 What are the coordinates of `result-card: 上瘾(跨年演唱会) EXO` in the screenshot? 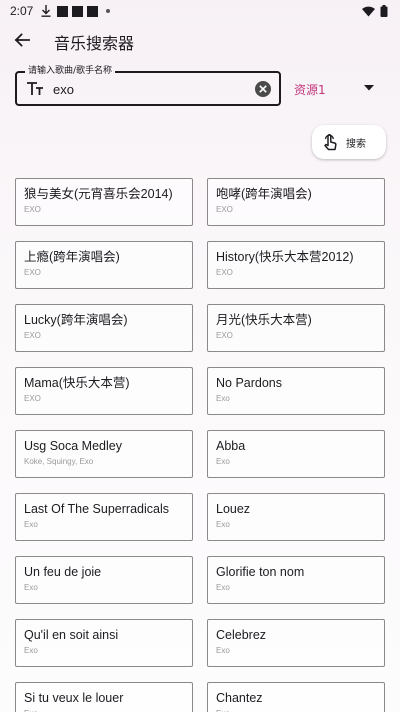 It's located at (104, 265).